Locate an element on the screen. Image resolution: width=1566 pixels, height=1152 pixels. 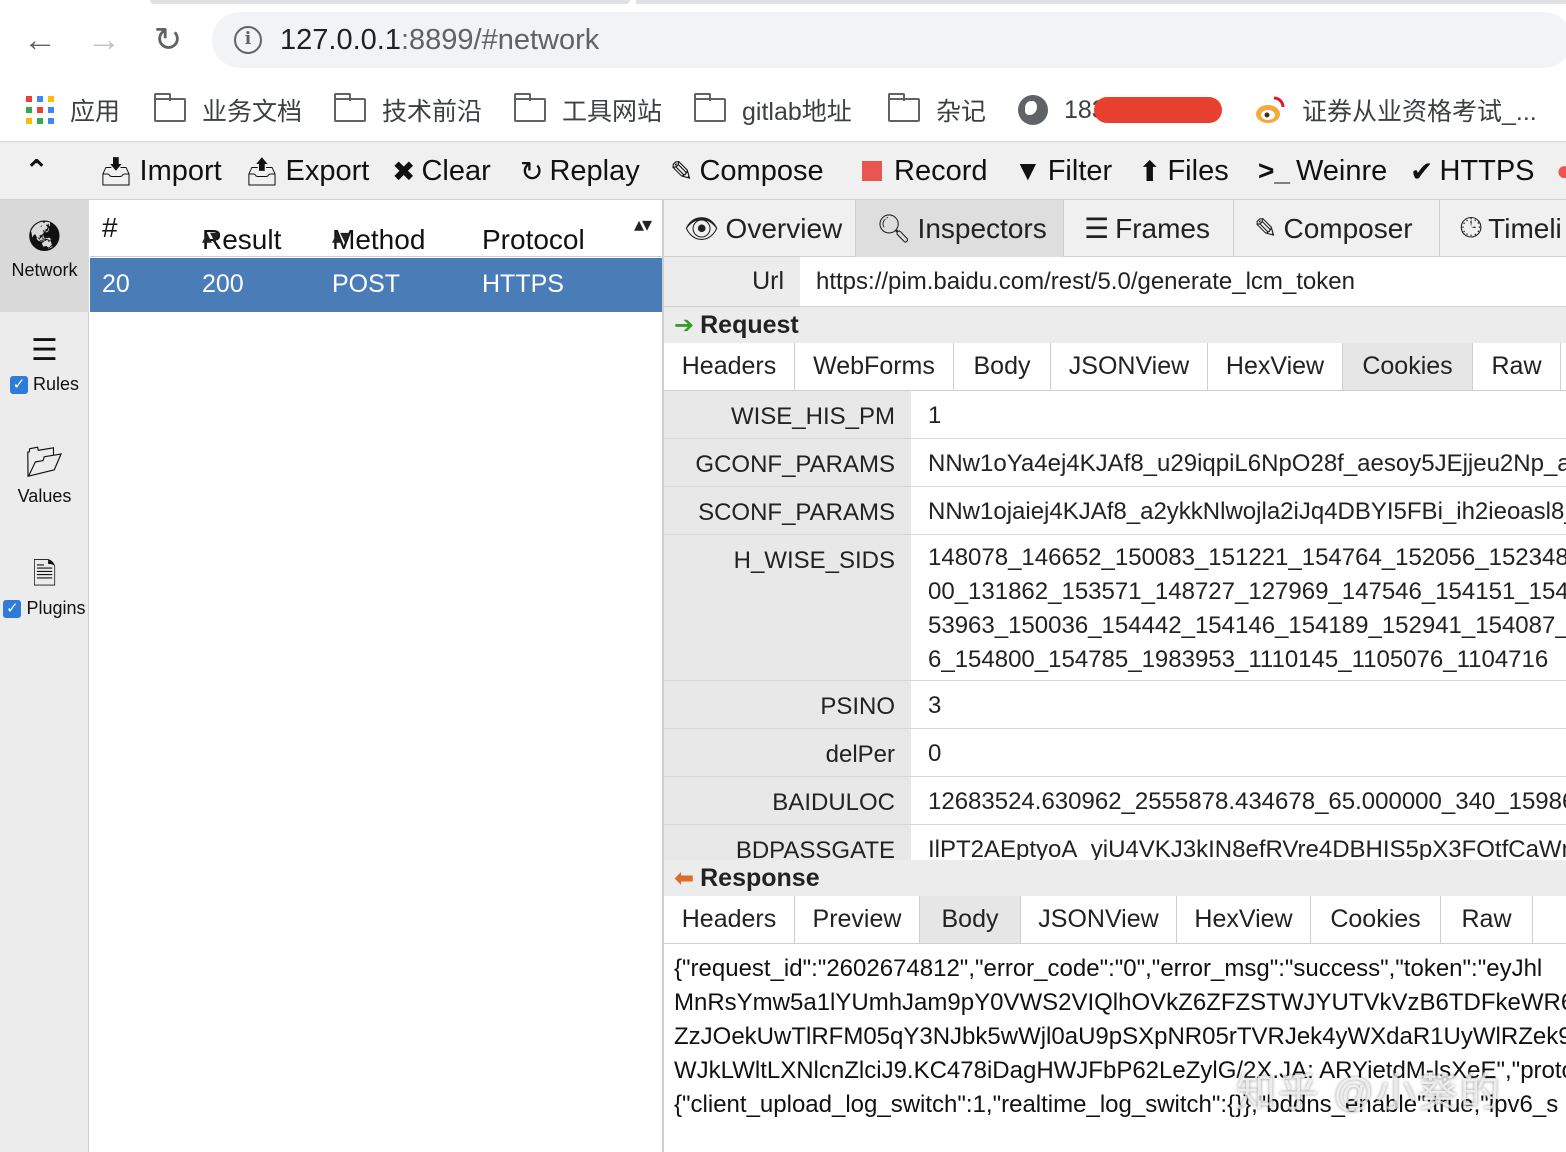
bookmark-label: 业务文档 is located at coordinates (252, 112).